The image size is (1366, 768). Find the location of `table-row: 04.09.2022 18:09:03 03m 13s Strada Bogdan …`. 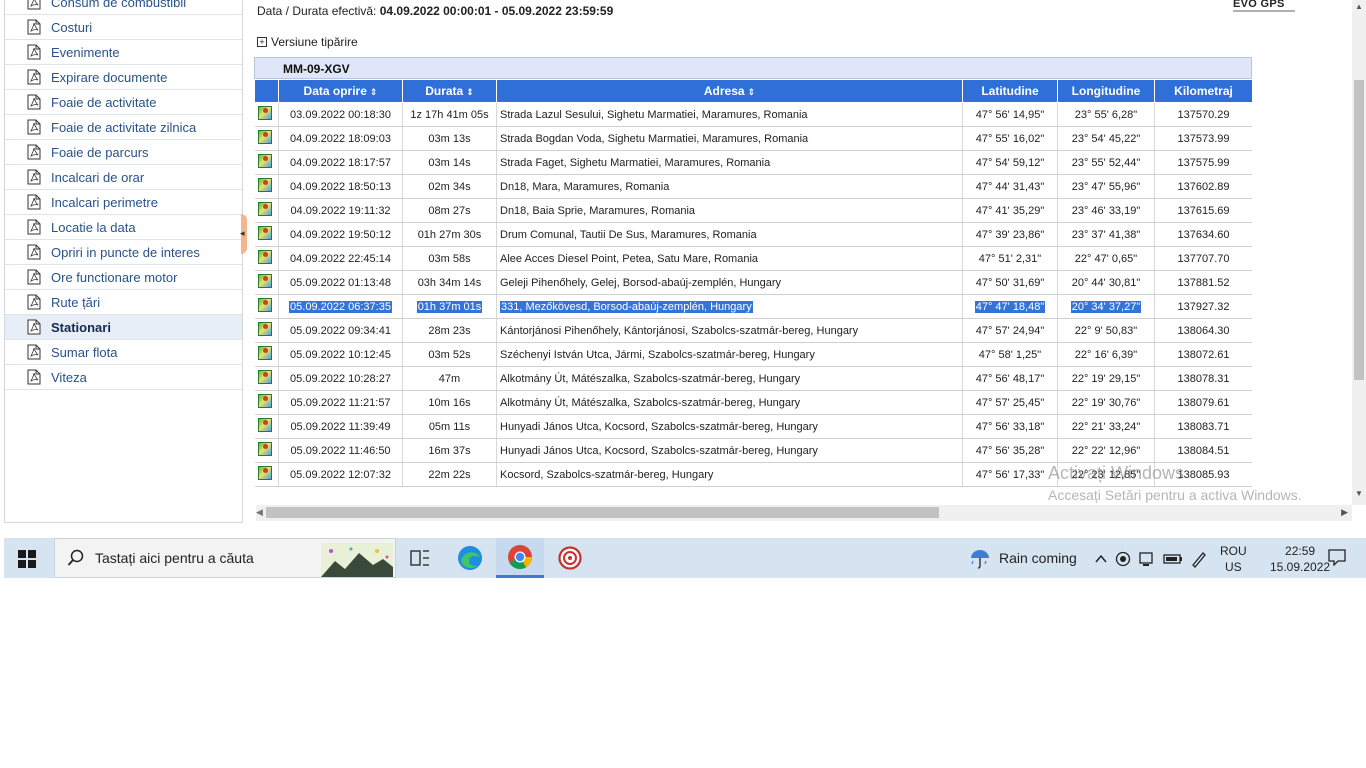

table-row: 04.09.2022 18:09:03 03m 13s Strada Bogdan … is located at coordinates (753, 138).